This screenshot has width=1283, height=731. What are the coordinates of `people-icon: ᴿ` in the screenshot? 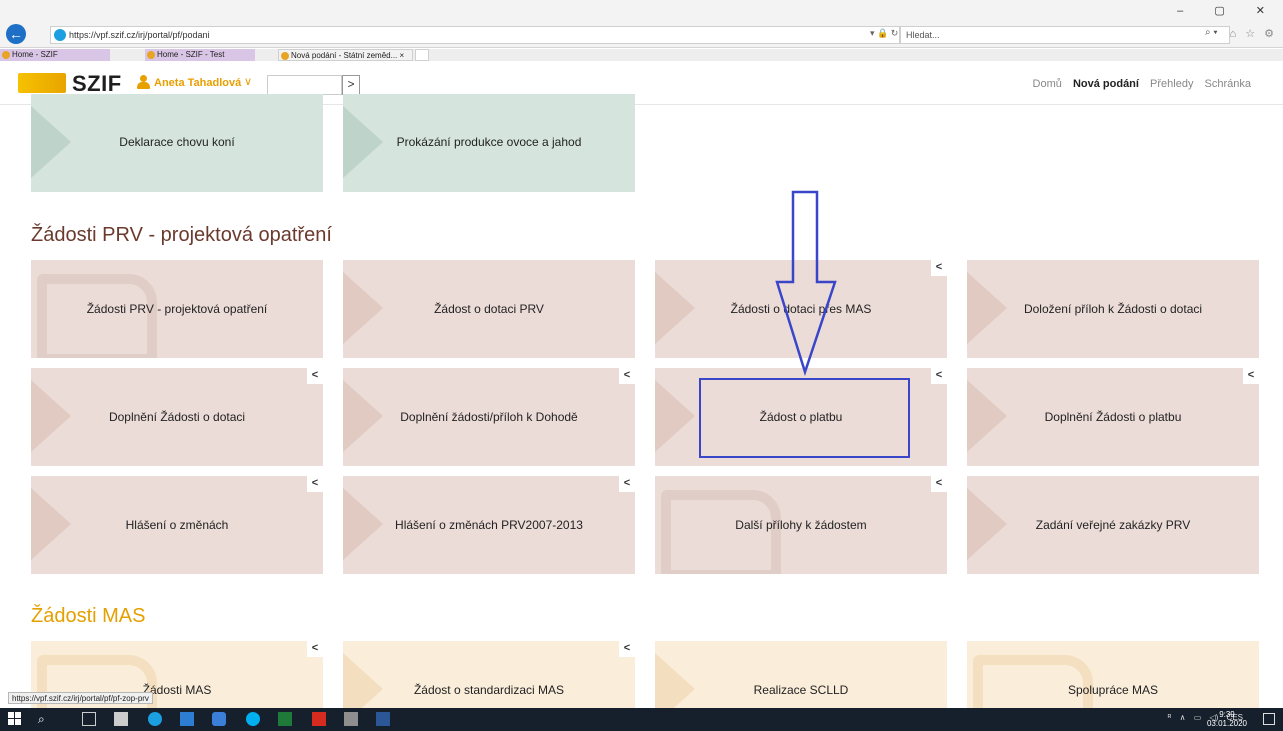 It's located at (1170, 717).